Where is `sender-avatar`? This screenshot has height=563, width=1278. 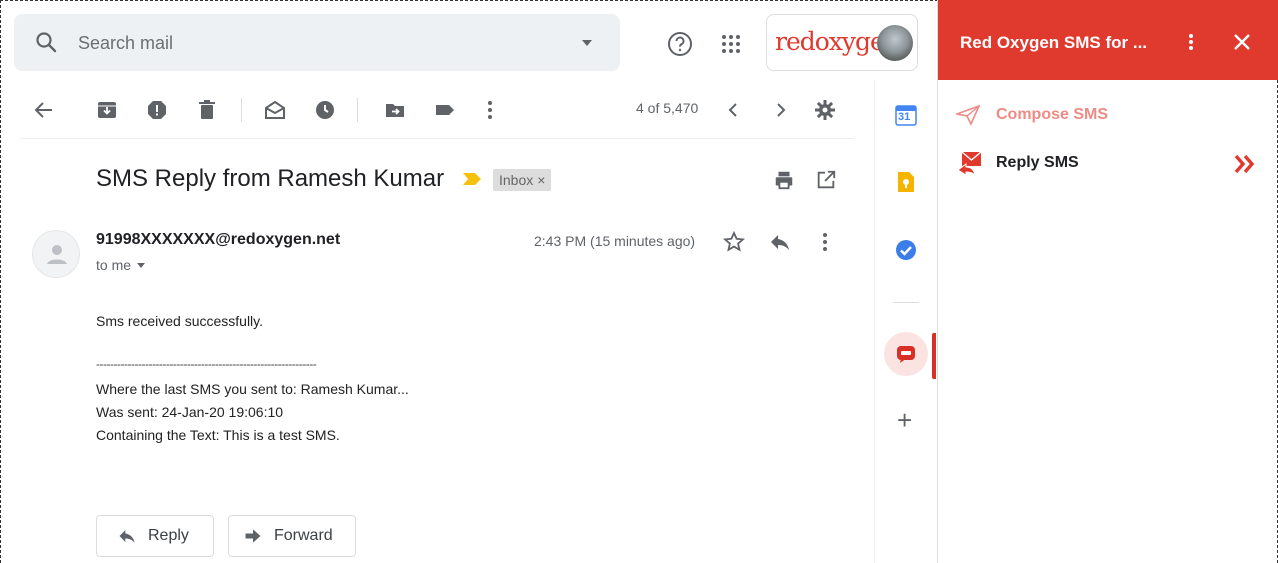
sender-avatar is located at coordinates (56, 254).